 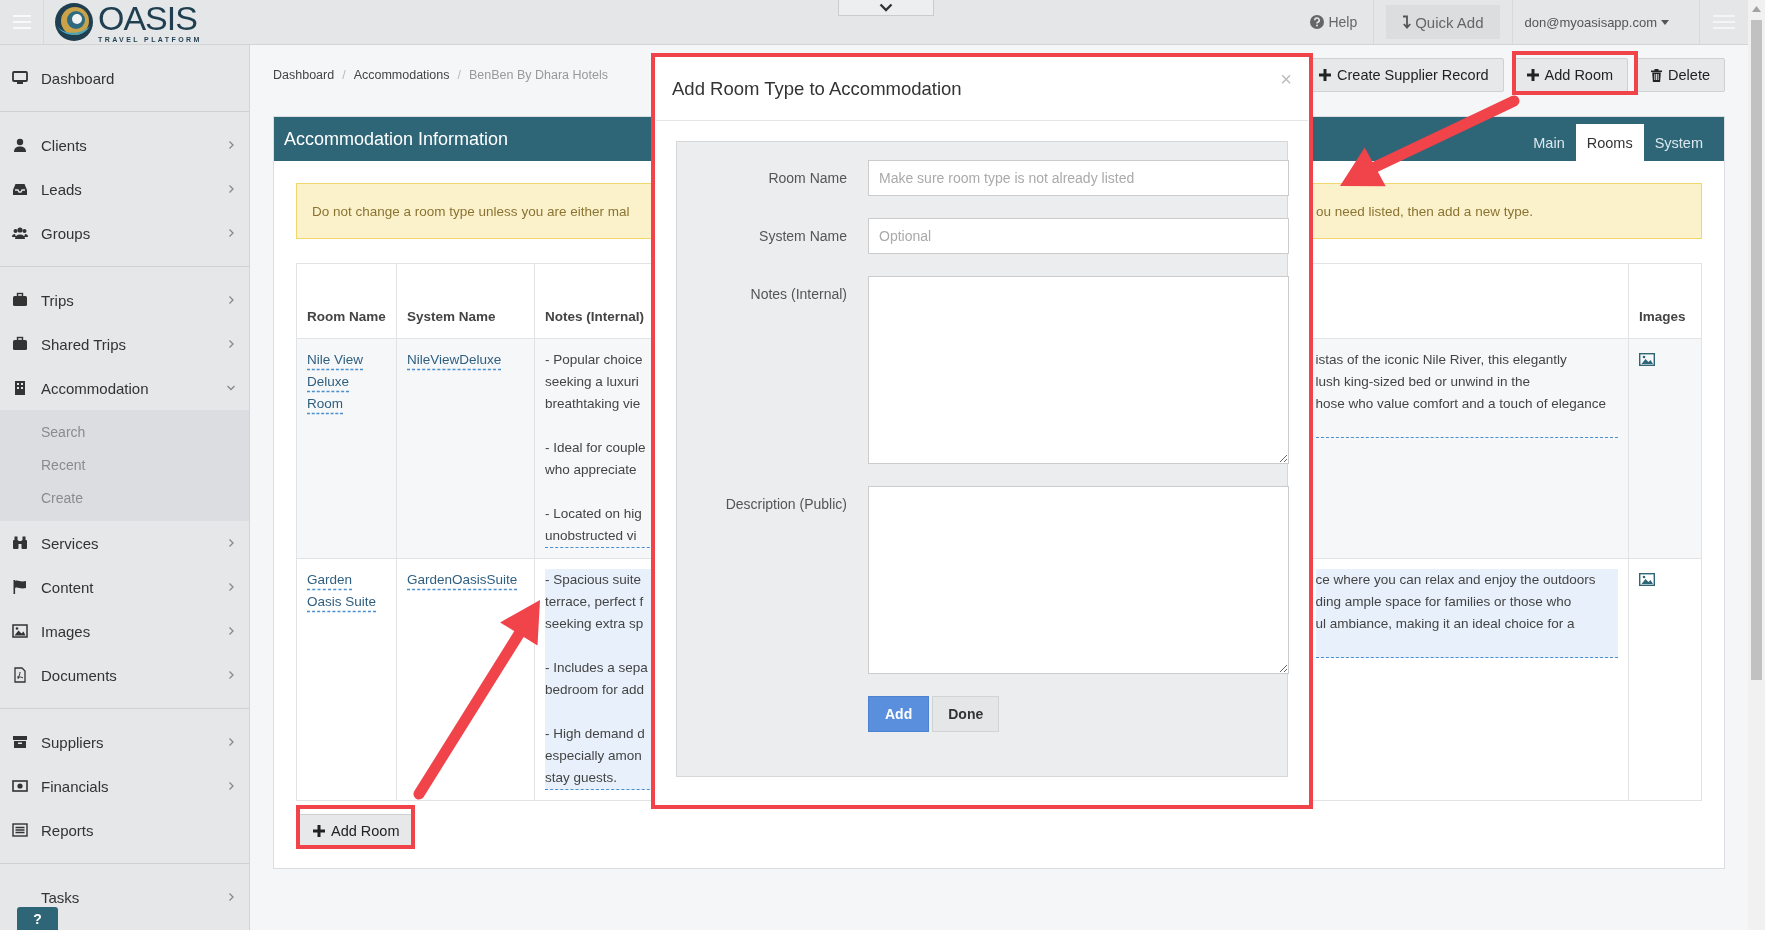 I want to click on building-icon, so click(x=20, y=388).